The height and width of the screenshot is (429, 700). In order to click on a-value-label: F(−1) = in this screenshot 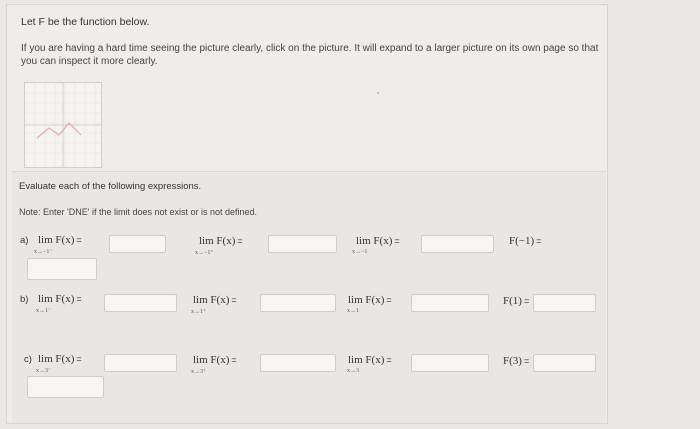, I will do `click(525, 241)`.